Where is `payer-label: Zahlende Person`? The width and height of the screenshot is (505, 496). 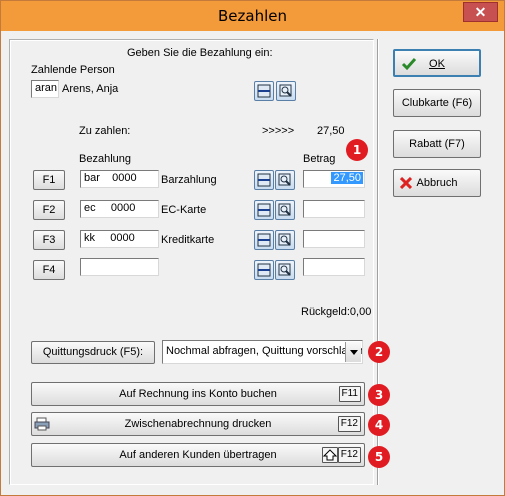
payer-label: Zahlende Person is located at coordinates (73, 70).